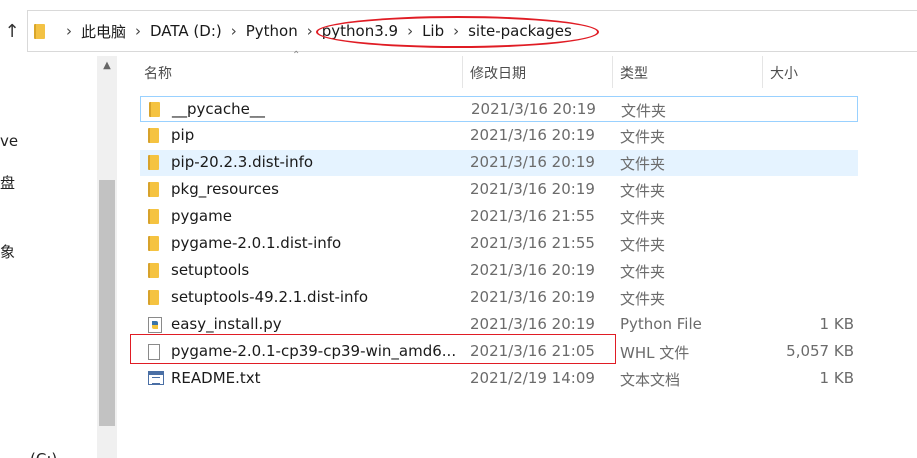 The height and width of the screenshot is (458, 917). I want to click on file-row: pygame 2021/3/16 21:55 文件夹, so click(499, 217).